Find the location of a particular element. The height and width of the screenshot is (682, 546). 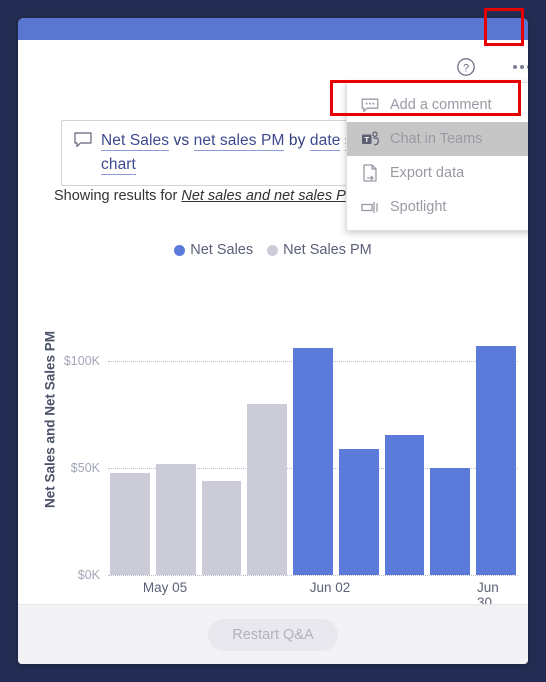

menu-item-export-data: Export data is located at coordinates (437, 173).